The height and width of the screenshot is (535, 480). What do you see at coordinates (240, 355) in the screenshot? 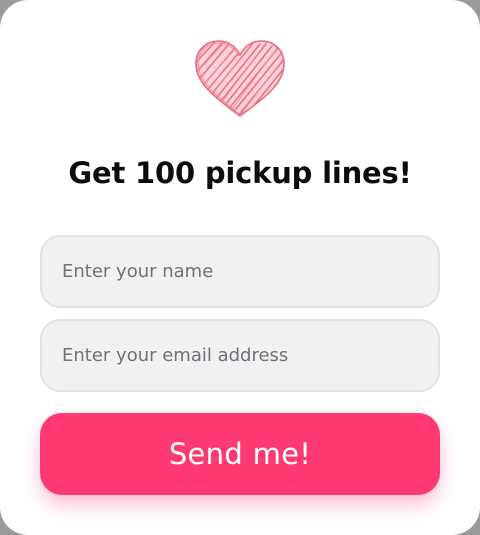
I see `email-input` at bounding box center [240, 355].